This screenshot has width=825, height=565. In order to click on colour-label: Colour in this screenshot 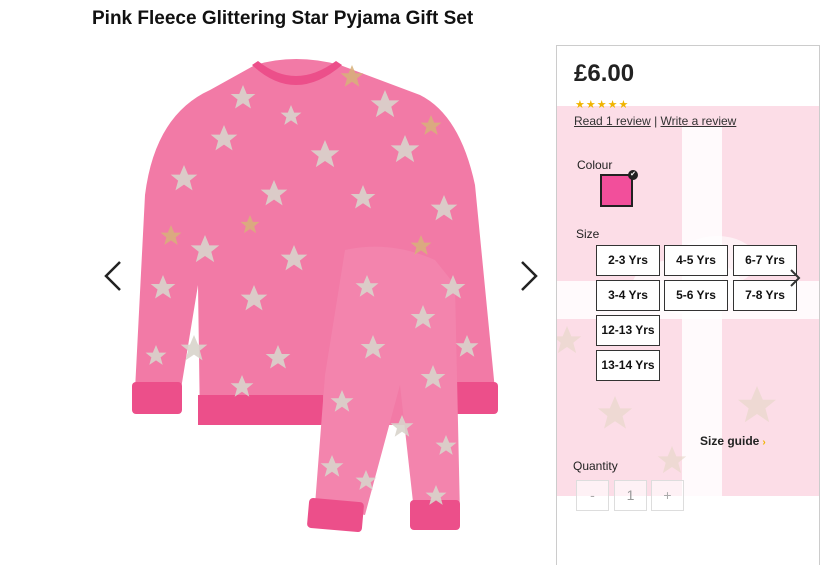, I will do `click(595, 165)`.